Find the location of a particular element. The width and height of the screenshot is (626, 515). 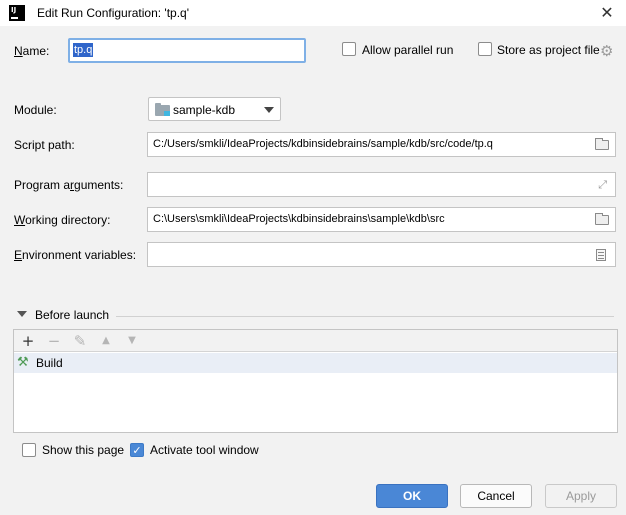

module-dropdown: sample-kdb is located at coordinates (214, 109).